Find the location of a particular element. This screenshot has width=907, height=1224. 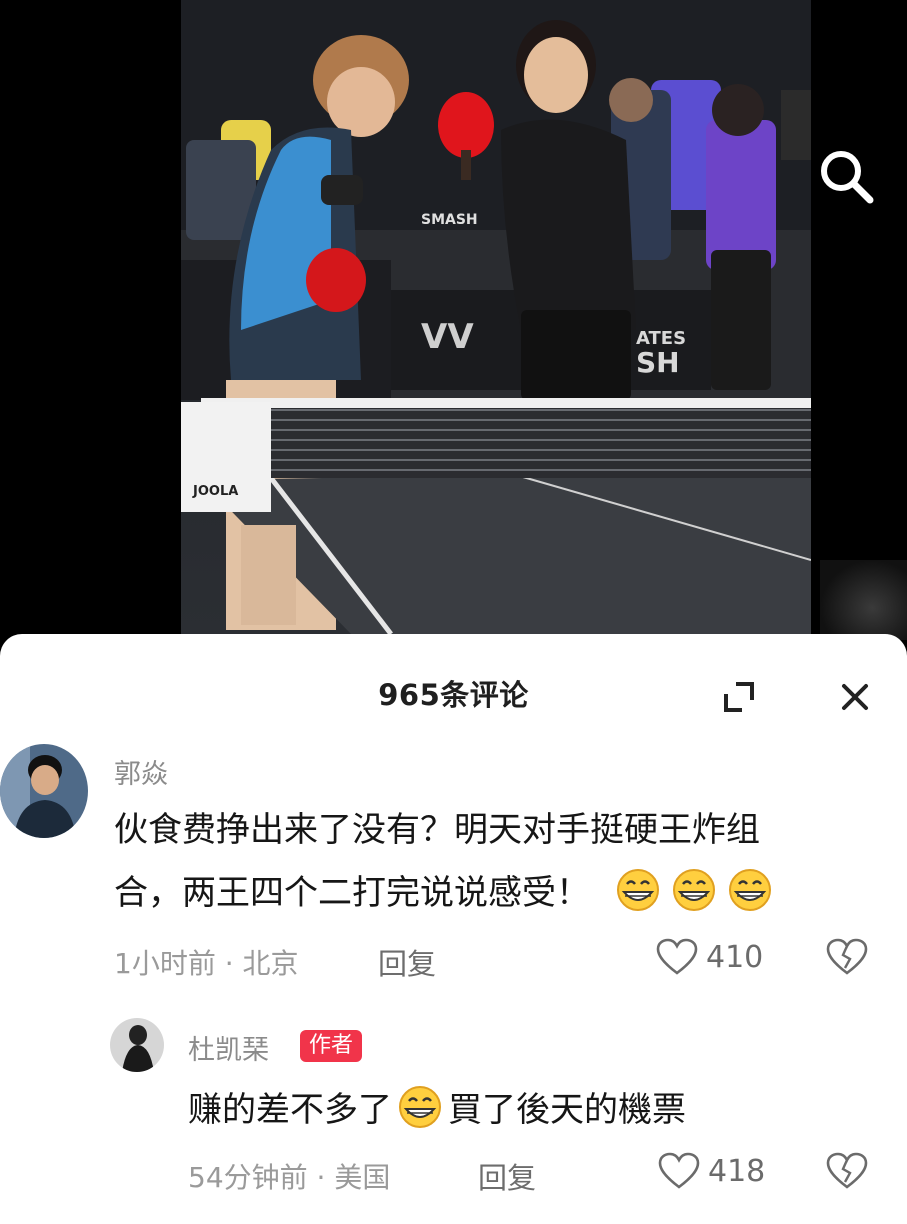

comment-meta: 1小时前 · 北京 is located at coordinates (206, 962).